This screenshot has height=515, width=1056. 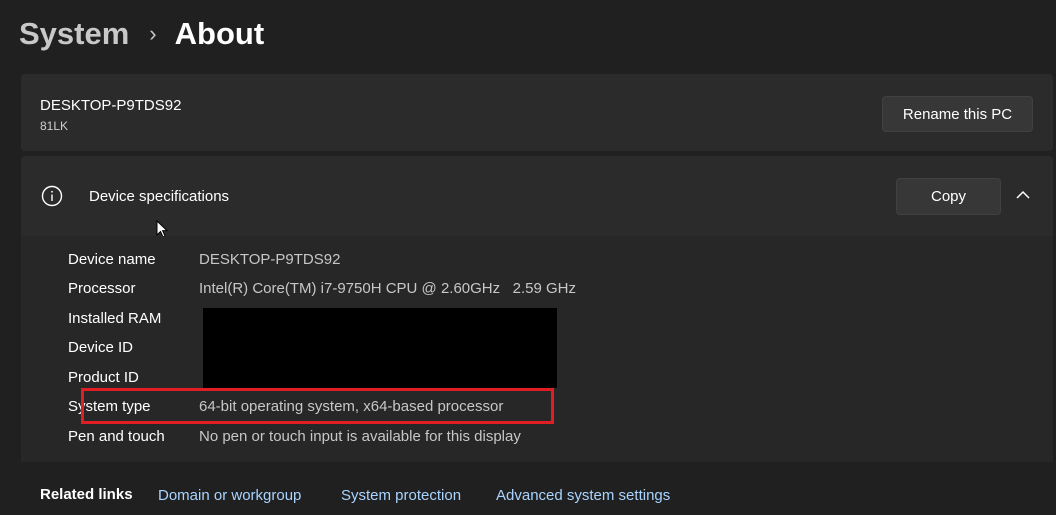 I want to click on breadcrumb-chevron-icon: ›, so click(x=153, y=33).